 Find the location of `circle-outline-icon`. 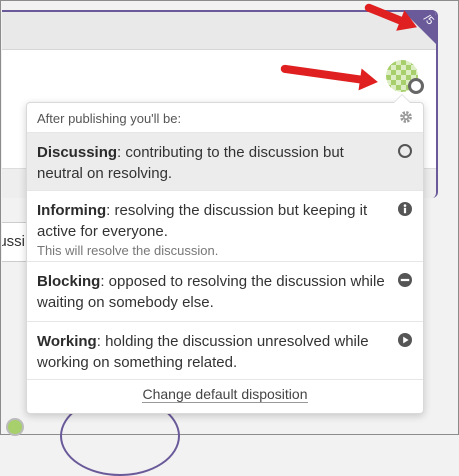

circle-outline-icon is located at coordinates (405, 151).